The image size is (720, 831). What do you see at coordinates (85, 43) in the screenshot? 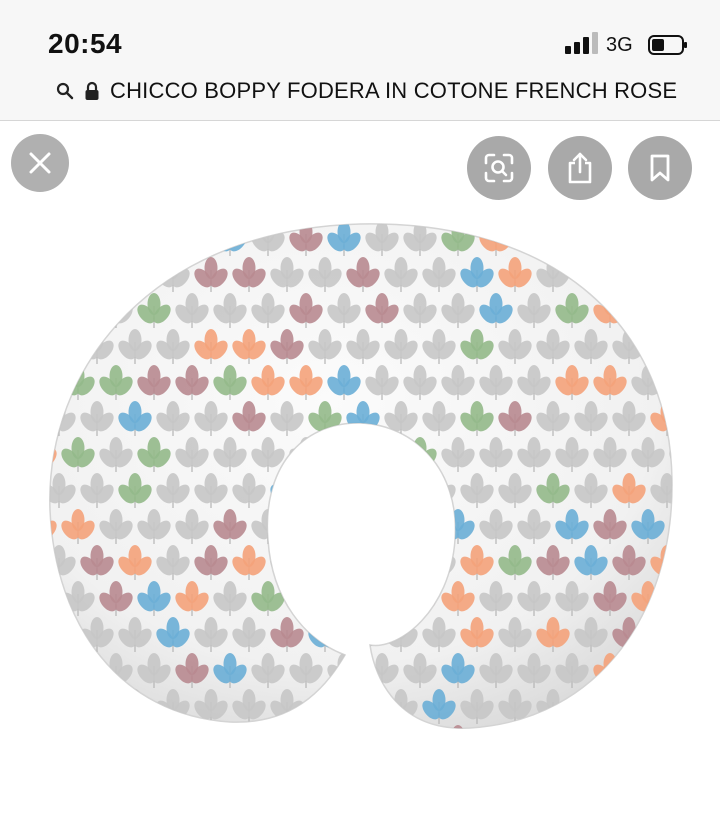
I see `status-time: 20:54` at bounding box center [85, 43].